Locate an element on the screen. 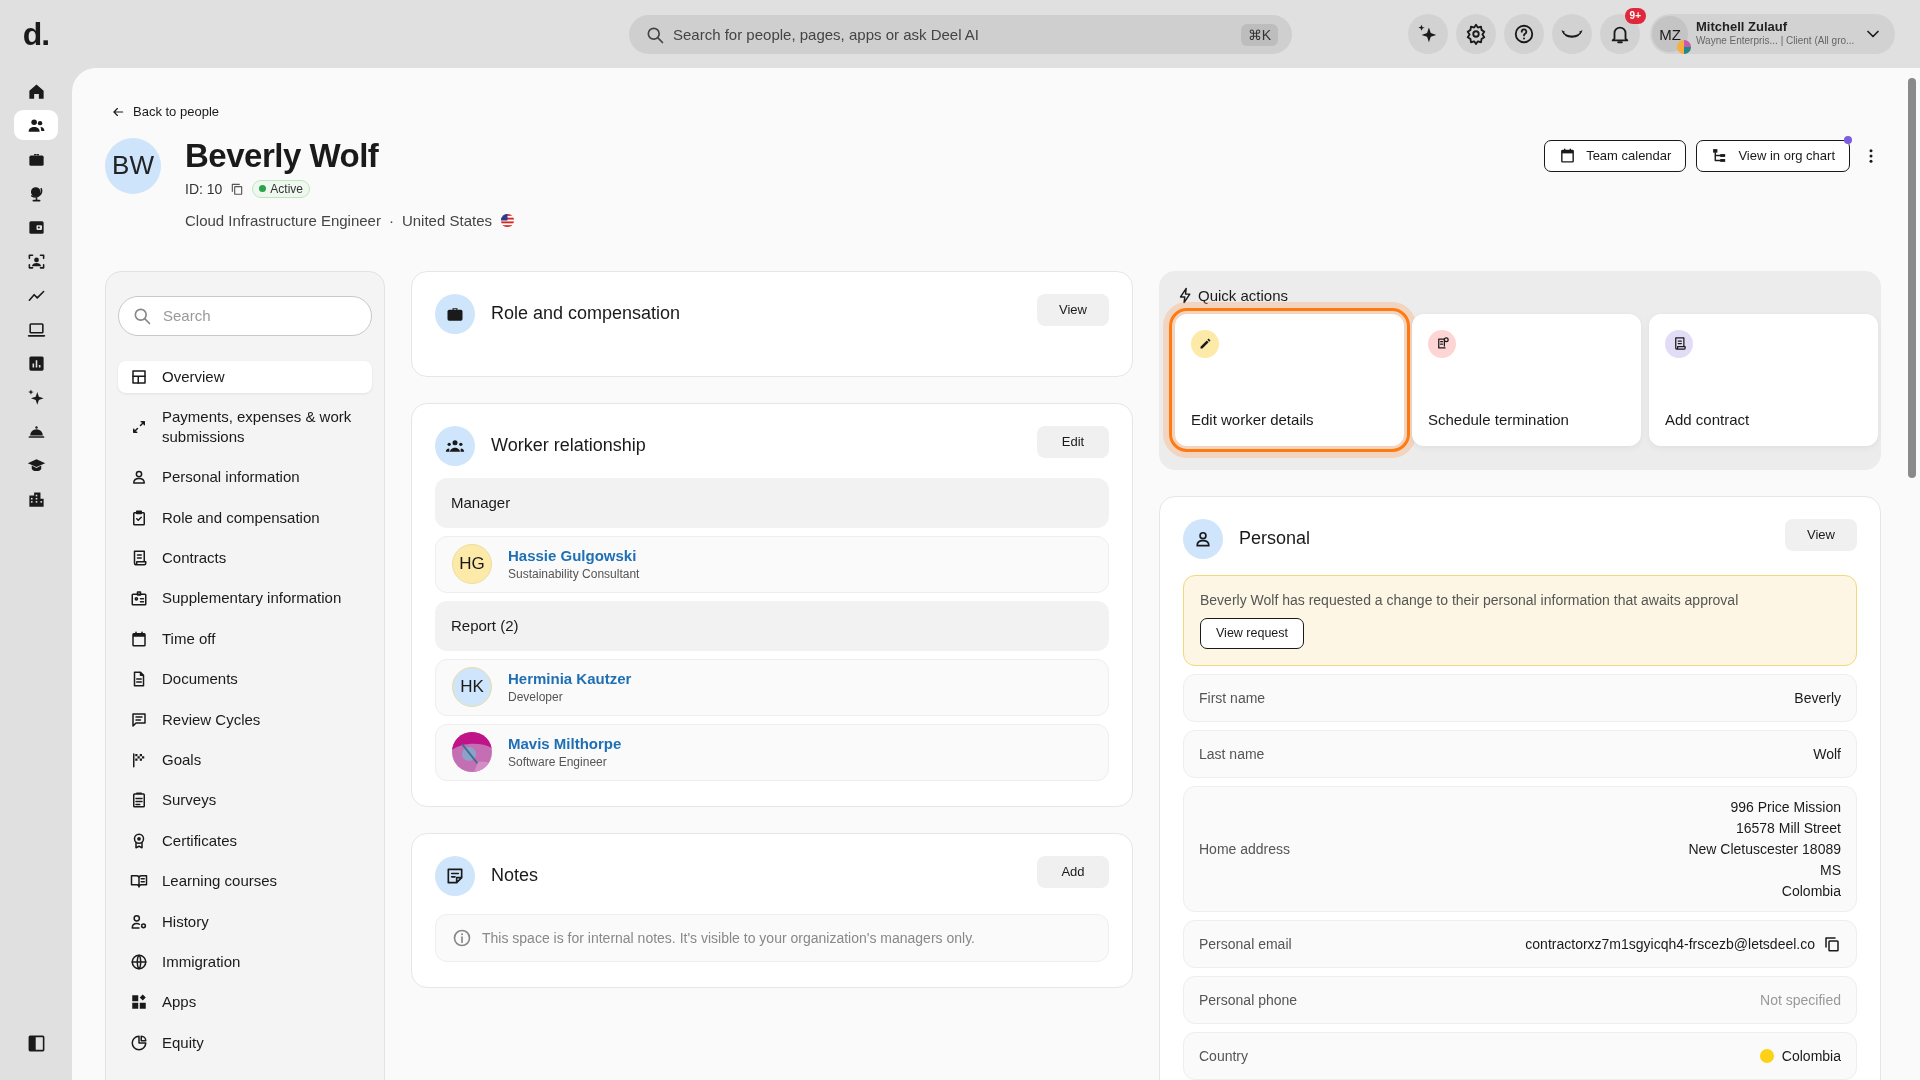 This screenshot has height=1080, width=1920. field-value: Wolf is located at coordinates (1827, 753).